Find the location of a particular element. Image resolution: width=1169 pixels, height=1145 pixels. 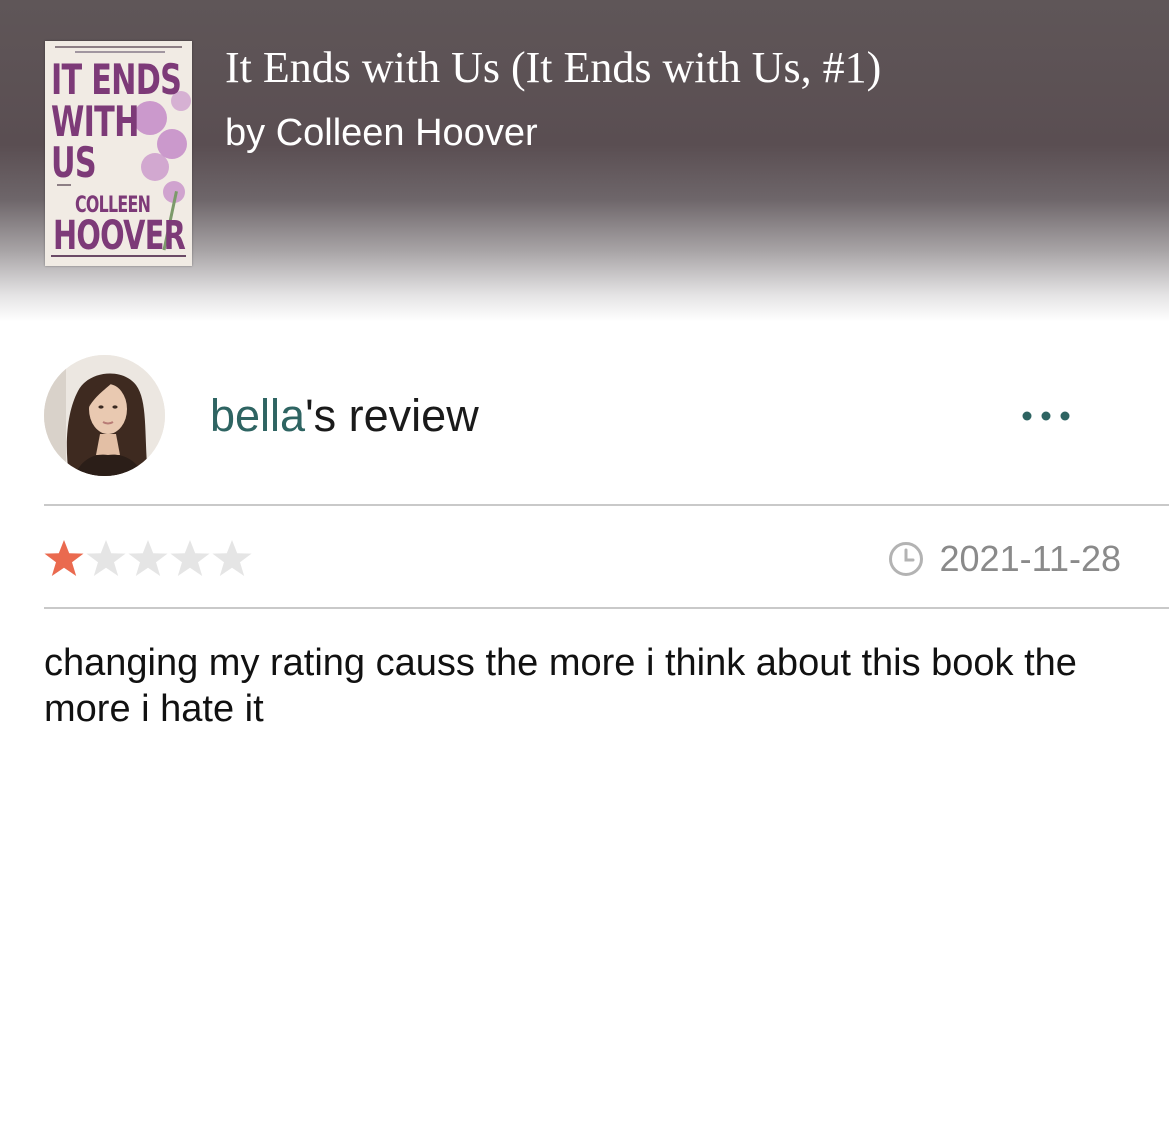

cover-subtitle is located at coordinates (64, 185).